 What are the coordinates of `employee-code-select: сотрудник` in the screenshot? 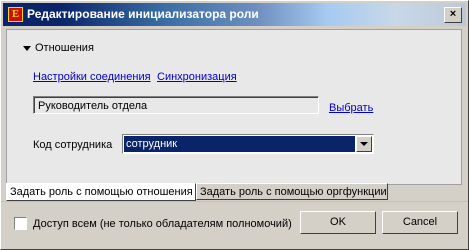 It's located at (248, 144).